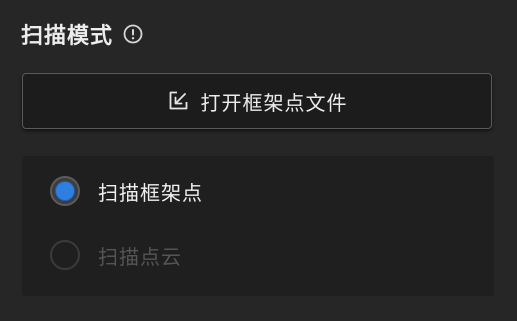  What do you see at coordinates (133, 34) in the screenshot?
I see `info-circle-icon` at bounding box center [133, 34].